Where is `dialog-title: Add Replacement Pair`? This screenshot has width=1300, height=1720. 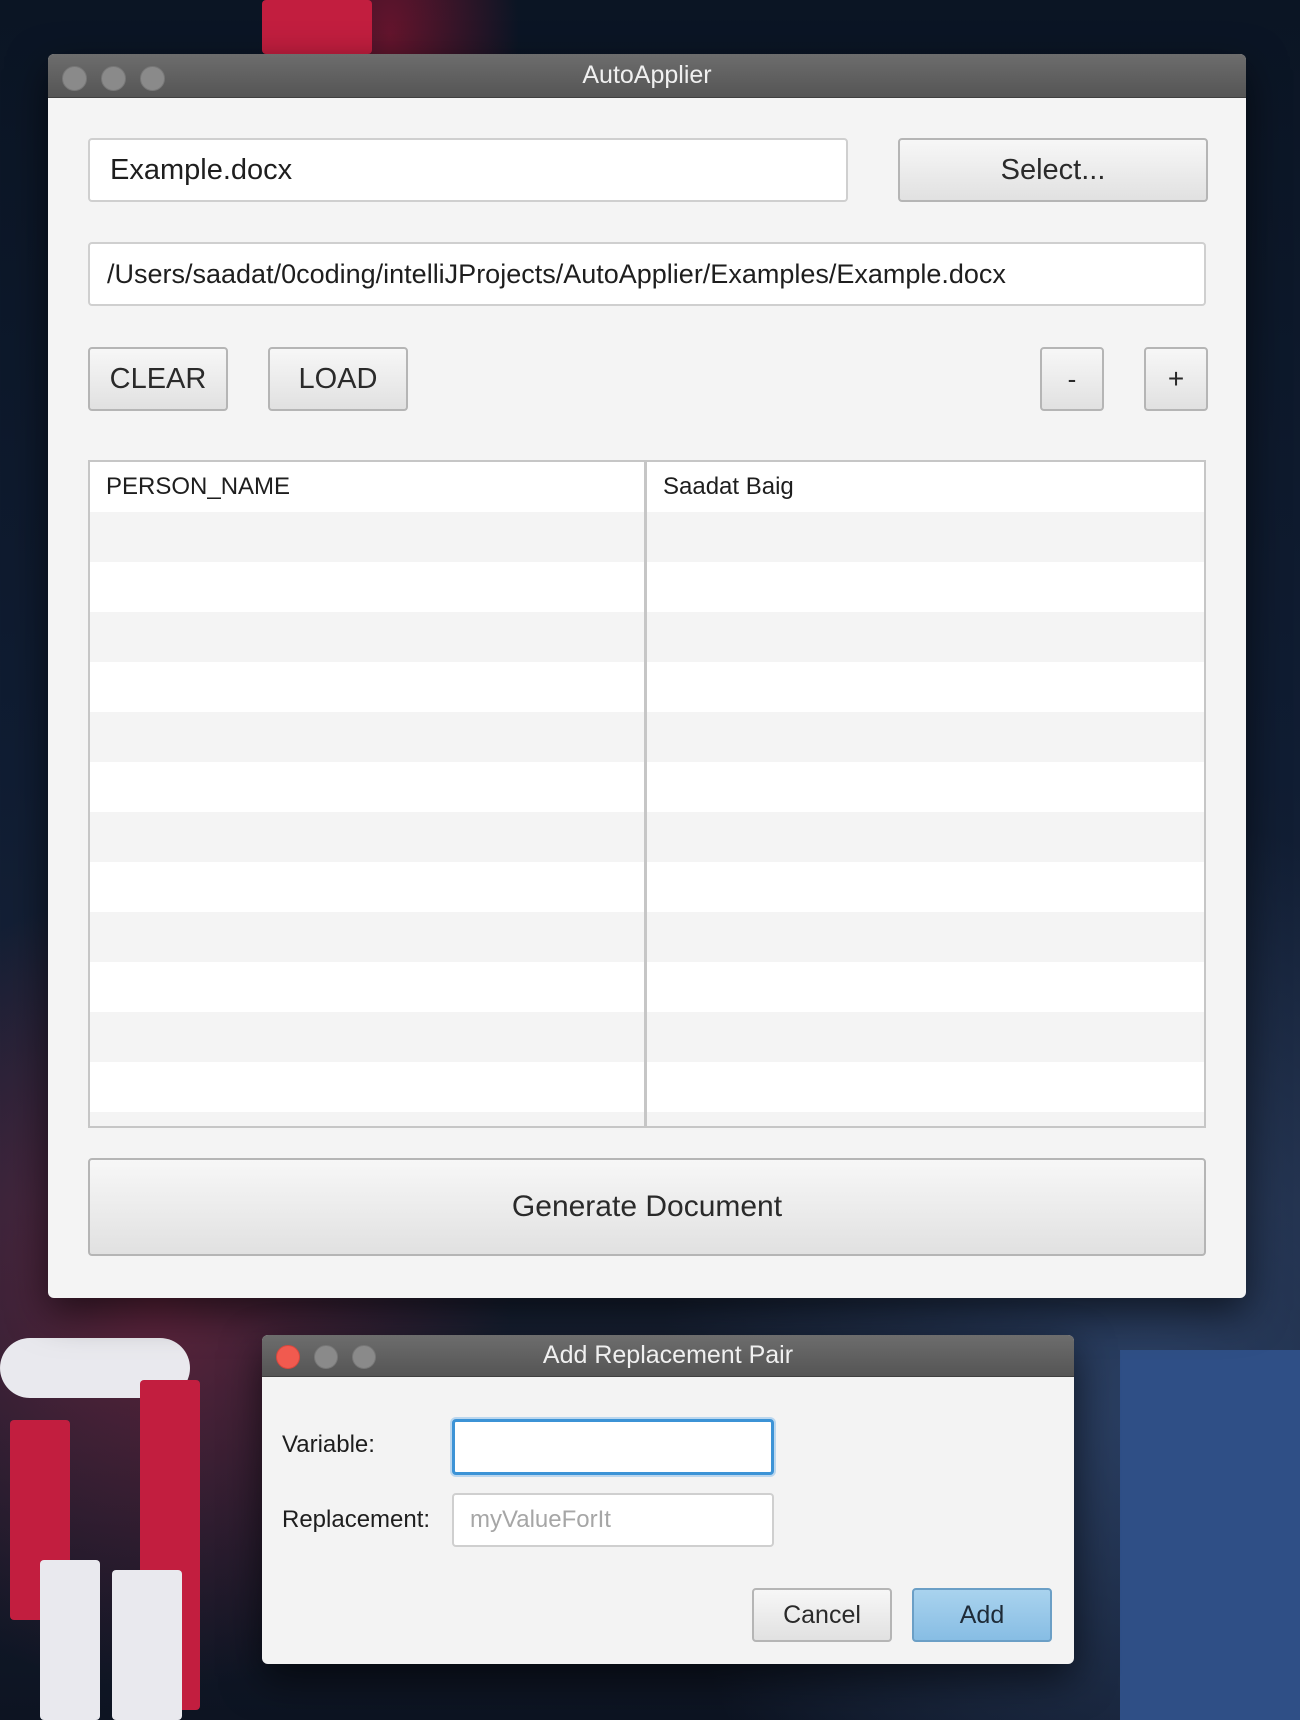 dialog-title: Add Replacement Pair is located at coordinates (668, 1355).